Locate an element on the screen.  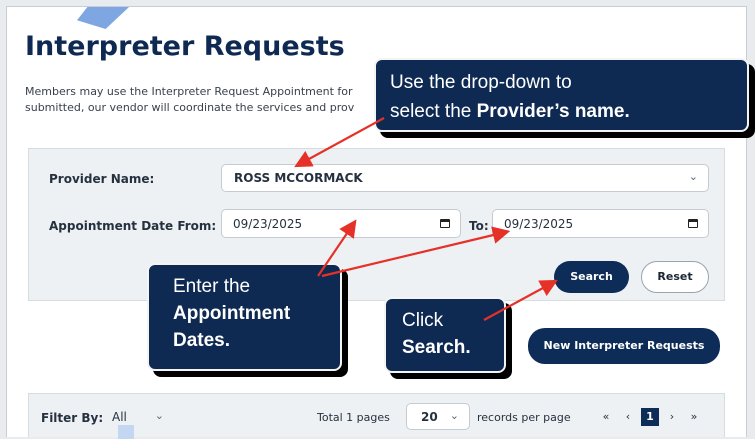
provider-name-label: Provider Name: is located at coordinates (102, 179).